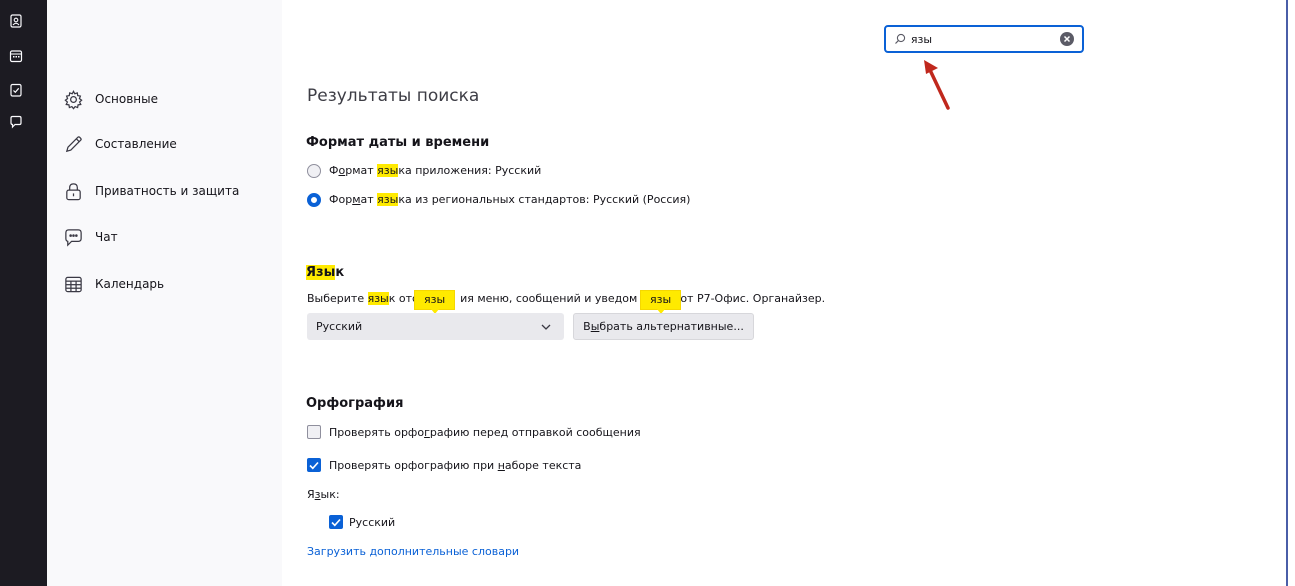  I want to click on spellcheck-before-send-checkbox, so click(314, 432).